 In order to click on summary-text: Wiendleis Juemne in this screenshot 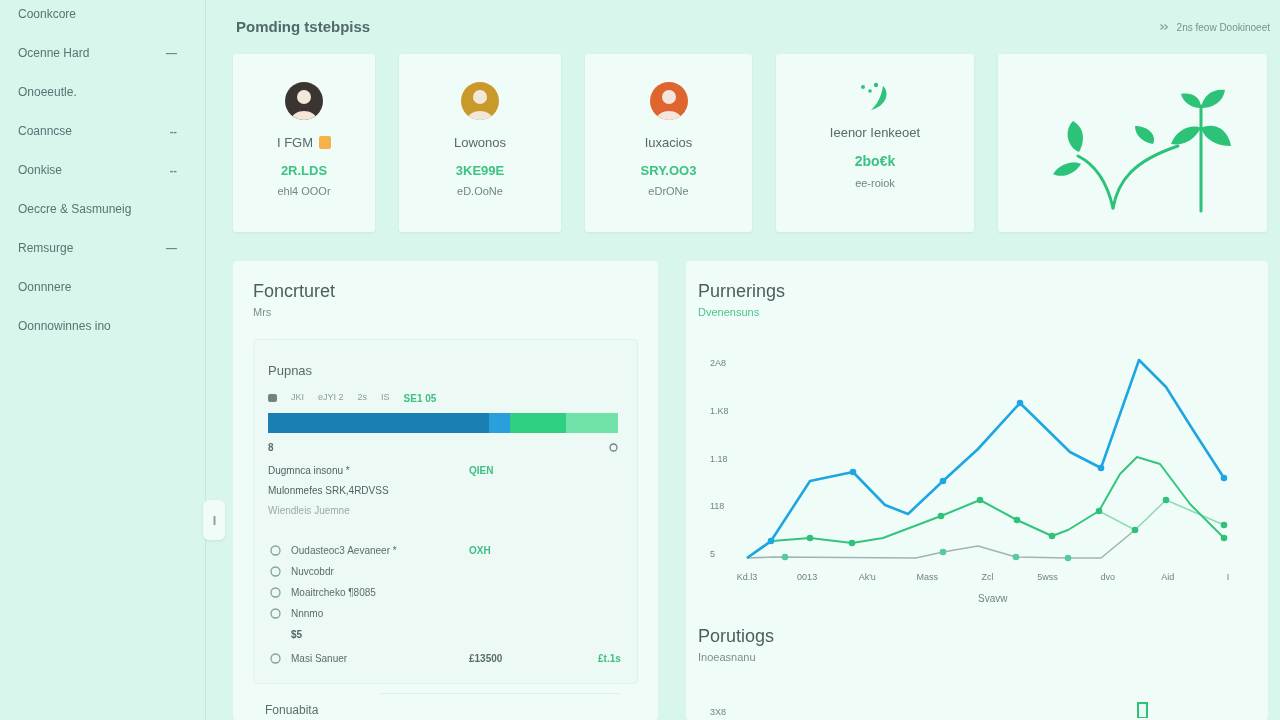, I will do `click(309, 510)`.